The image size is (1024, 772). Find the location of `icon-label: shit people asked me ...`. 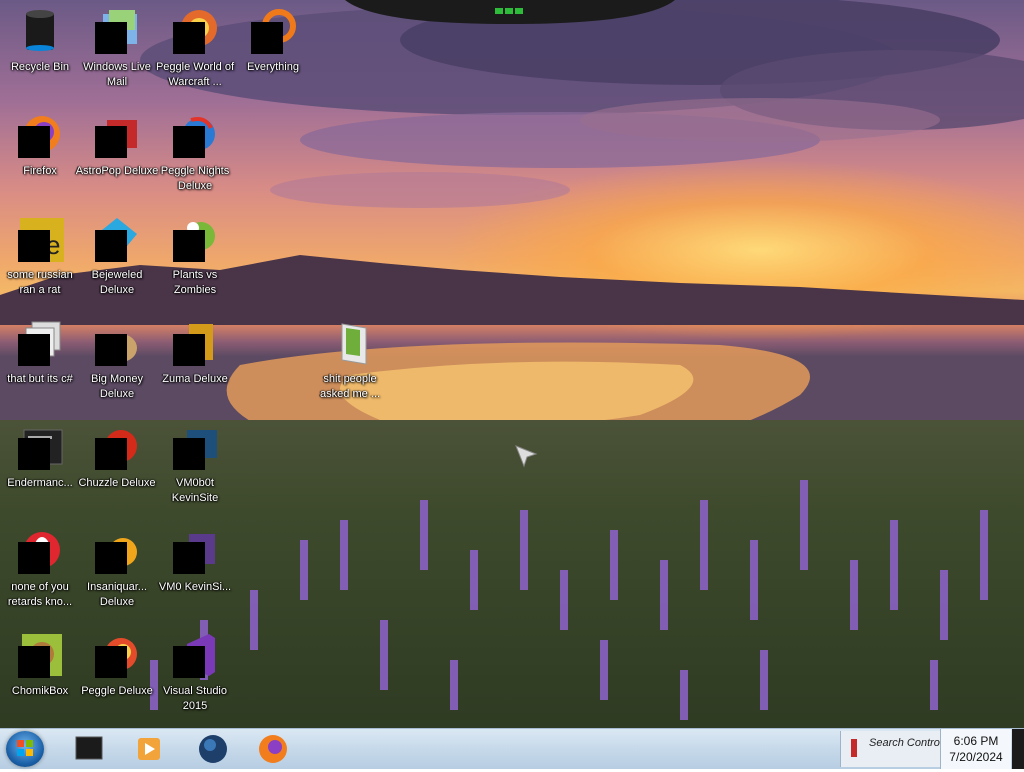

icon-label: shit people asked me ... is located at coordinates (350, 386).